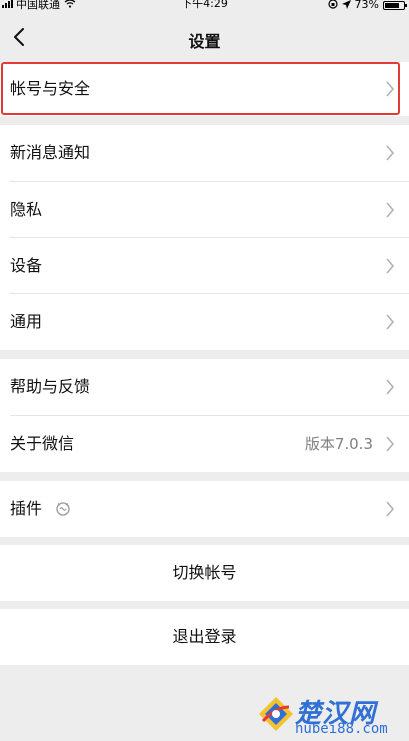 The width and height of the screenshot is (409, 741). I want to click on row-label: 设备, so click(26, 265).